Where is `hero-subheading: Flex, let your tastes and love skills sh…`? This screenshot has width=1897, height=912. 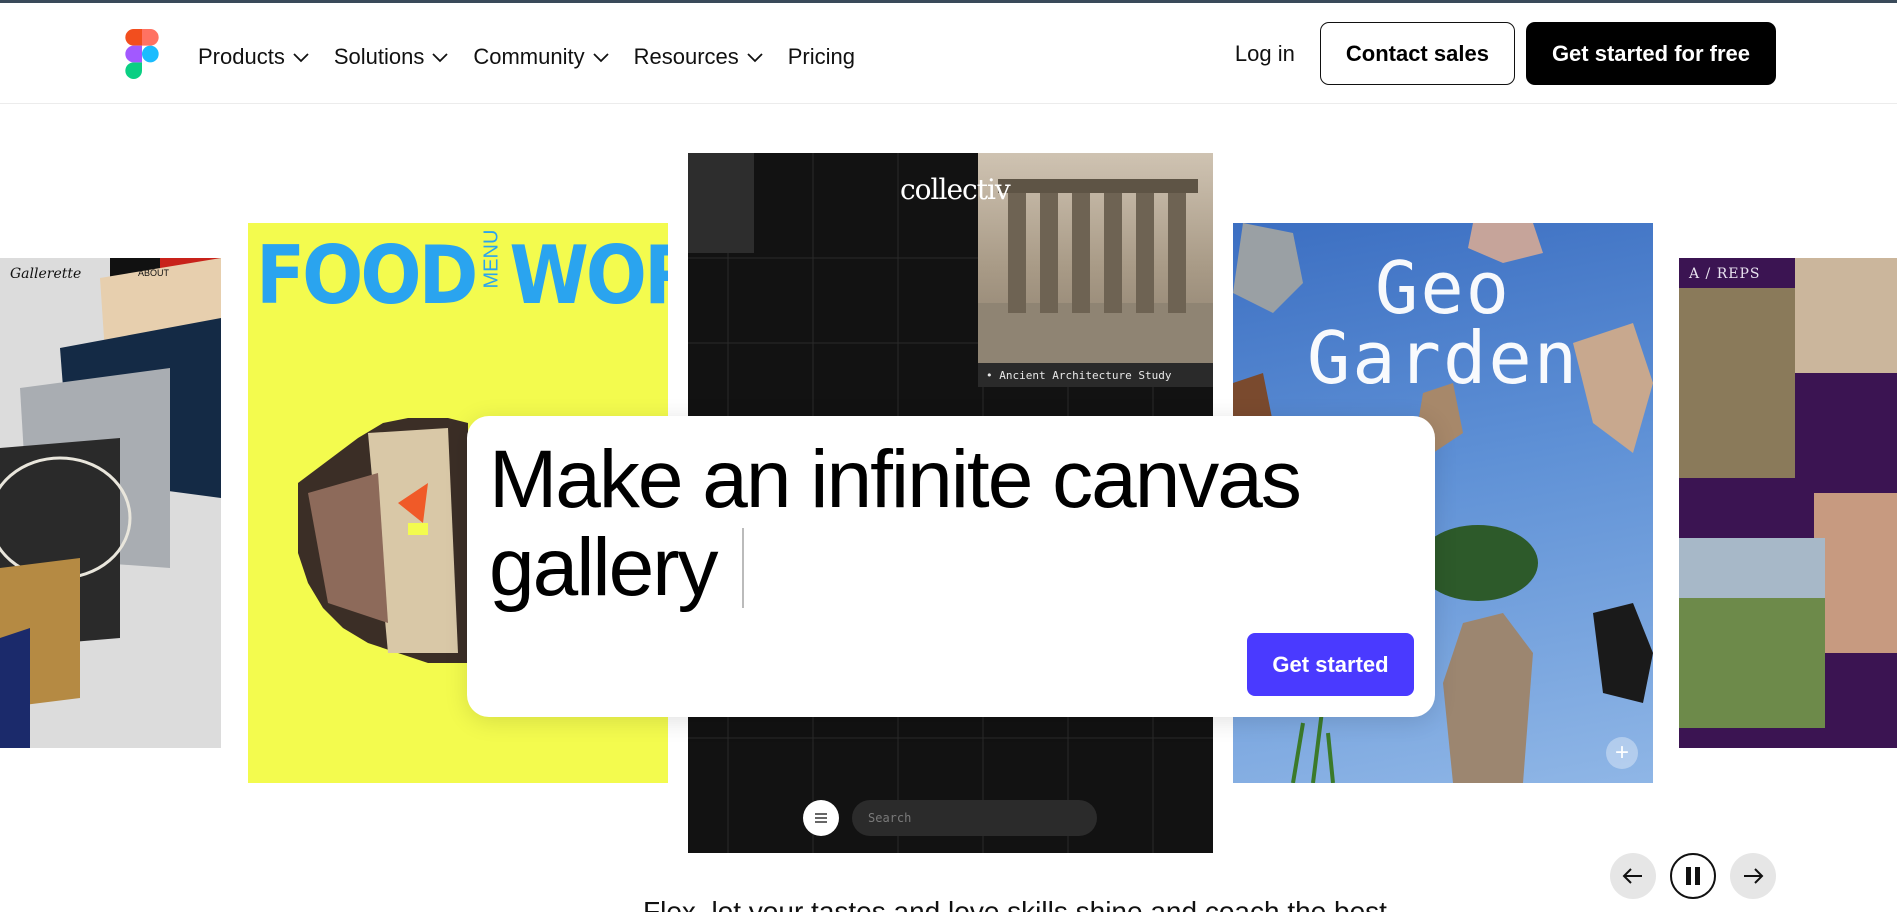
hero-subheading: Flex, let your tastes and love skills sh… is located at coordinates (1015, 904).